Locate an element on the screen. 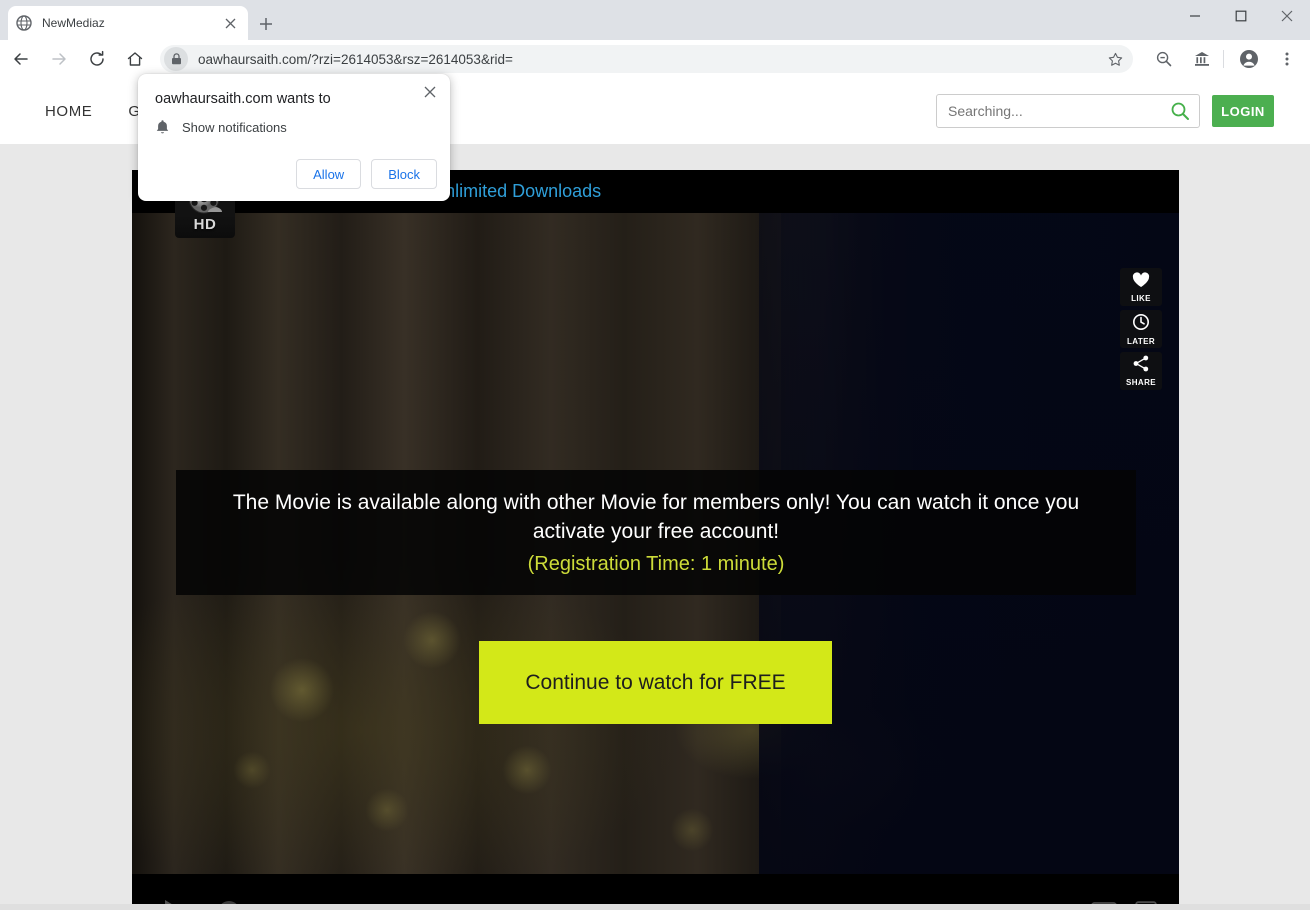 This screenshot has height=910, width=1310. new-tab-icon is located at coordinates (266, 24).